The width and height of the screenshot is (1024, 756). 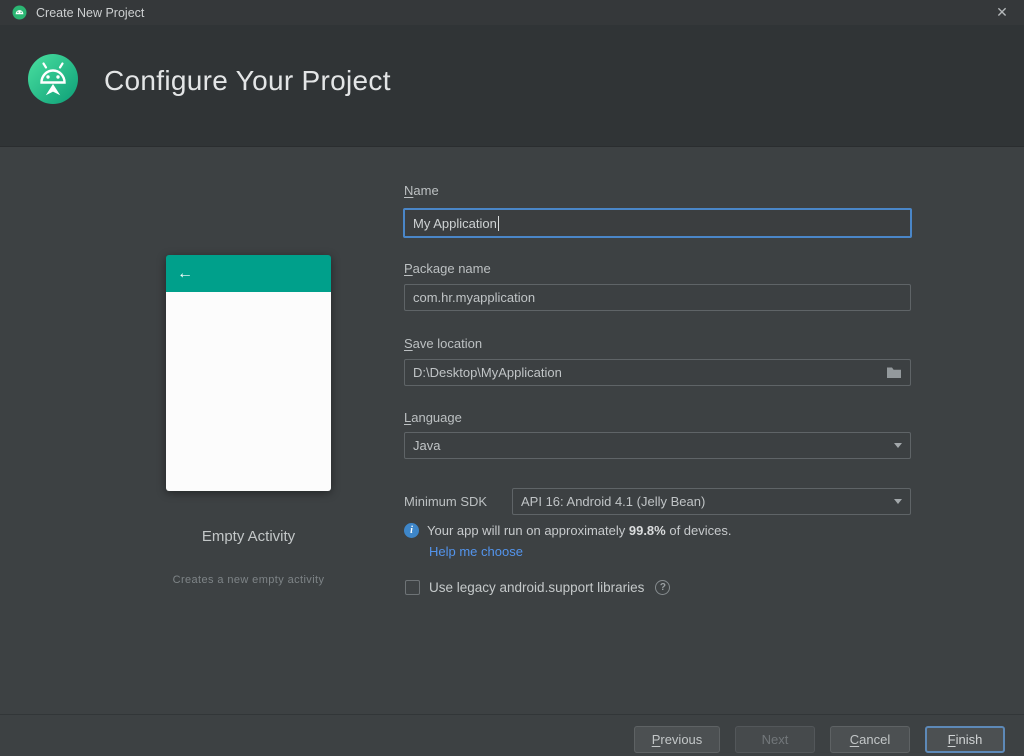 What do you see at coordinates (498, 223) in the screenshot?
I see `text-caret` at bounding box center [498, 223].